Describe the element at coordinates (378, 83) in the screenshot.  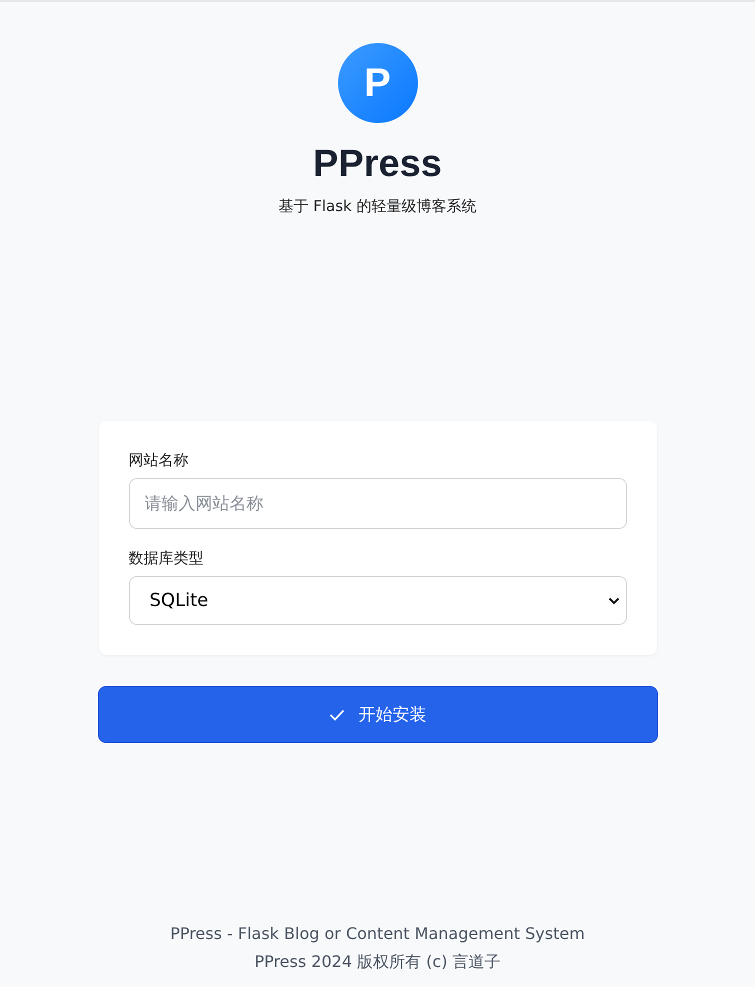
I see `logo-icon: P` at that location.